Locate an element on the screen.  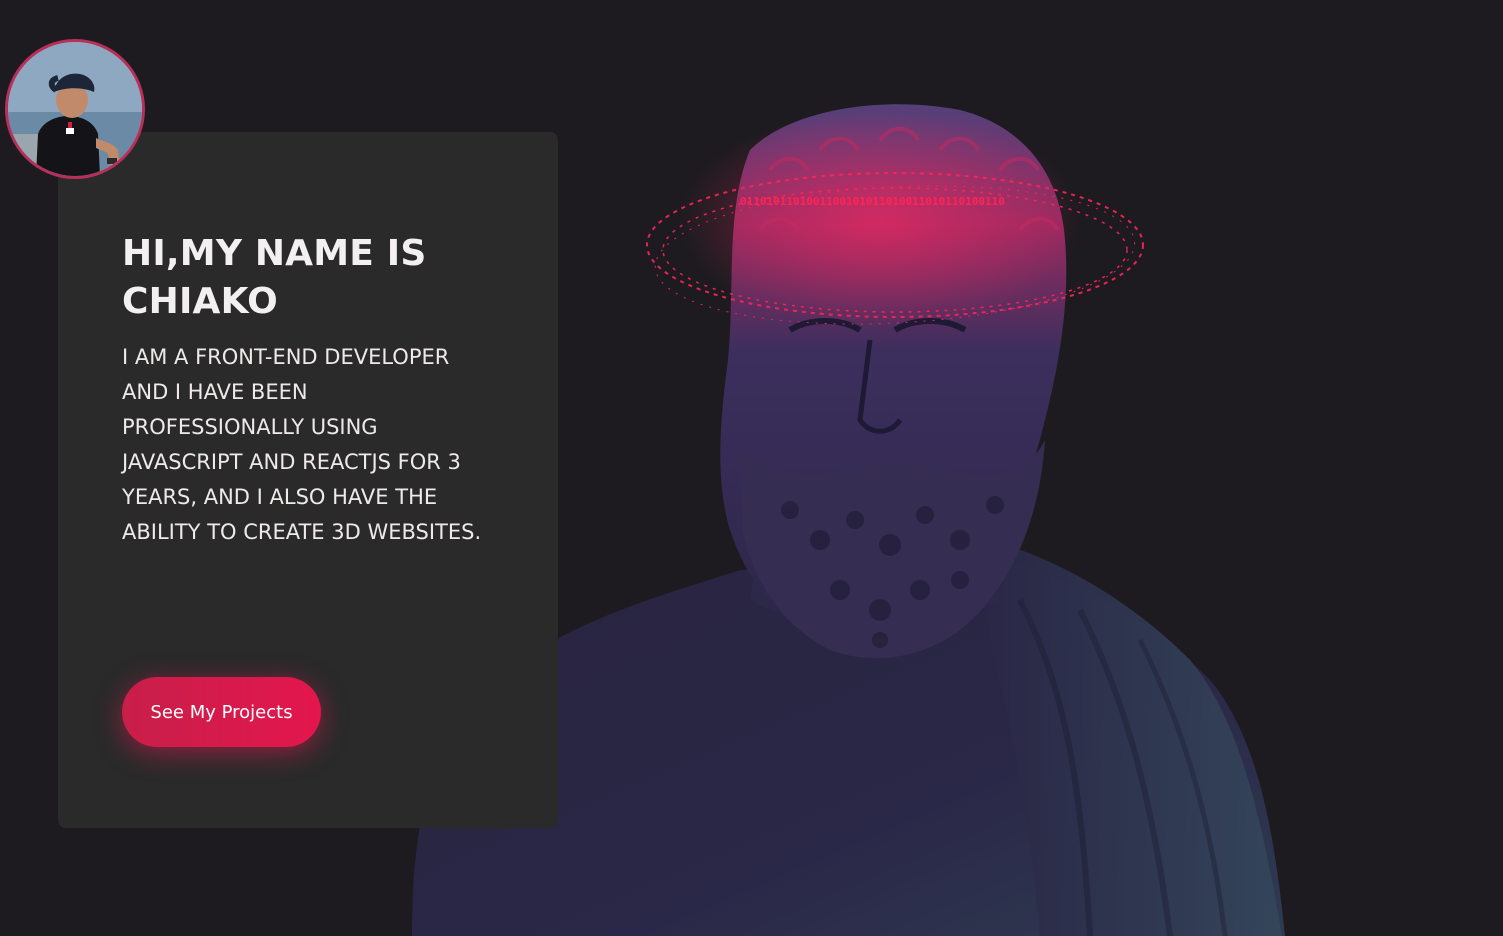
profile-photo-icon is located at coordinates (75, 109).